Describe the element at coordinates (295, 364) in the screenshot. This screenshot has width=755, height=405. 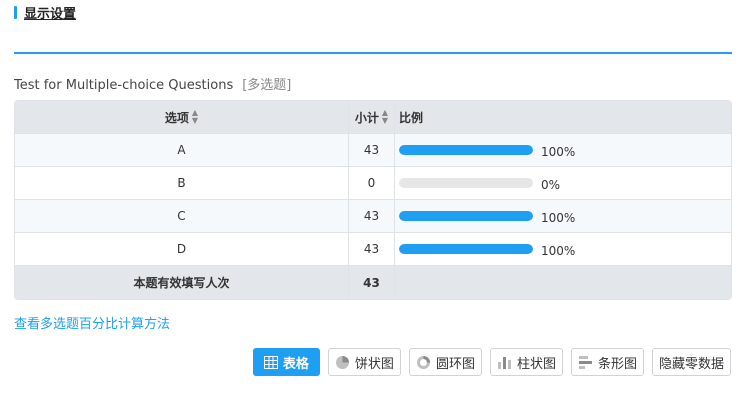
I see `table-view-label: 表格` at that location.